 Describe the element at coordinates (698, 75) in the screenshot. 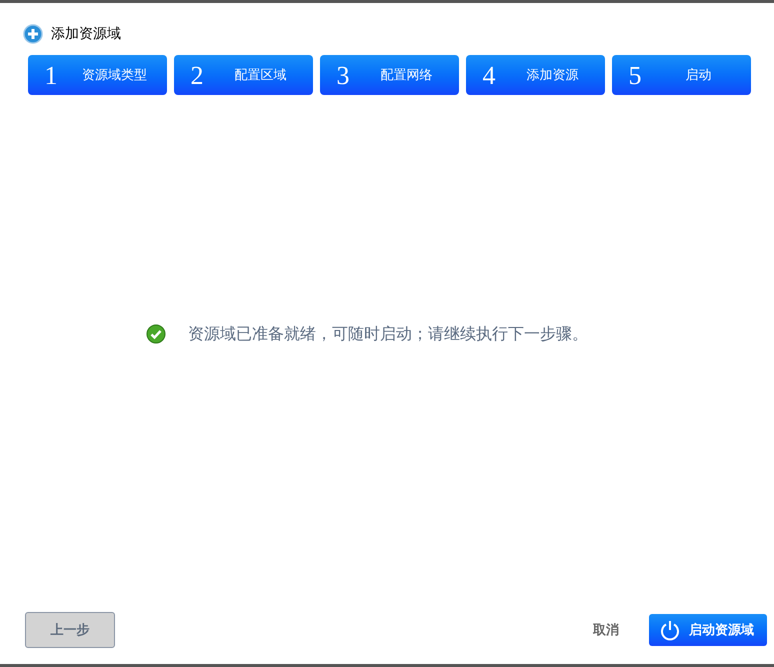

I see `step-label: 启动` at that location.